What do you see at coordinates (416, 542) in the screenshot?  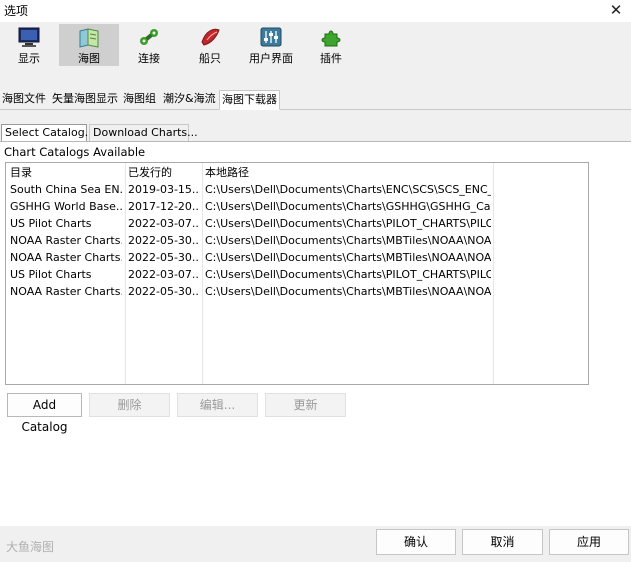 I see `ok-button: 确认` at bounding box center [416, 542].